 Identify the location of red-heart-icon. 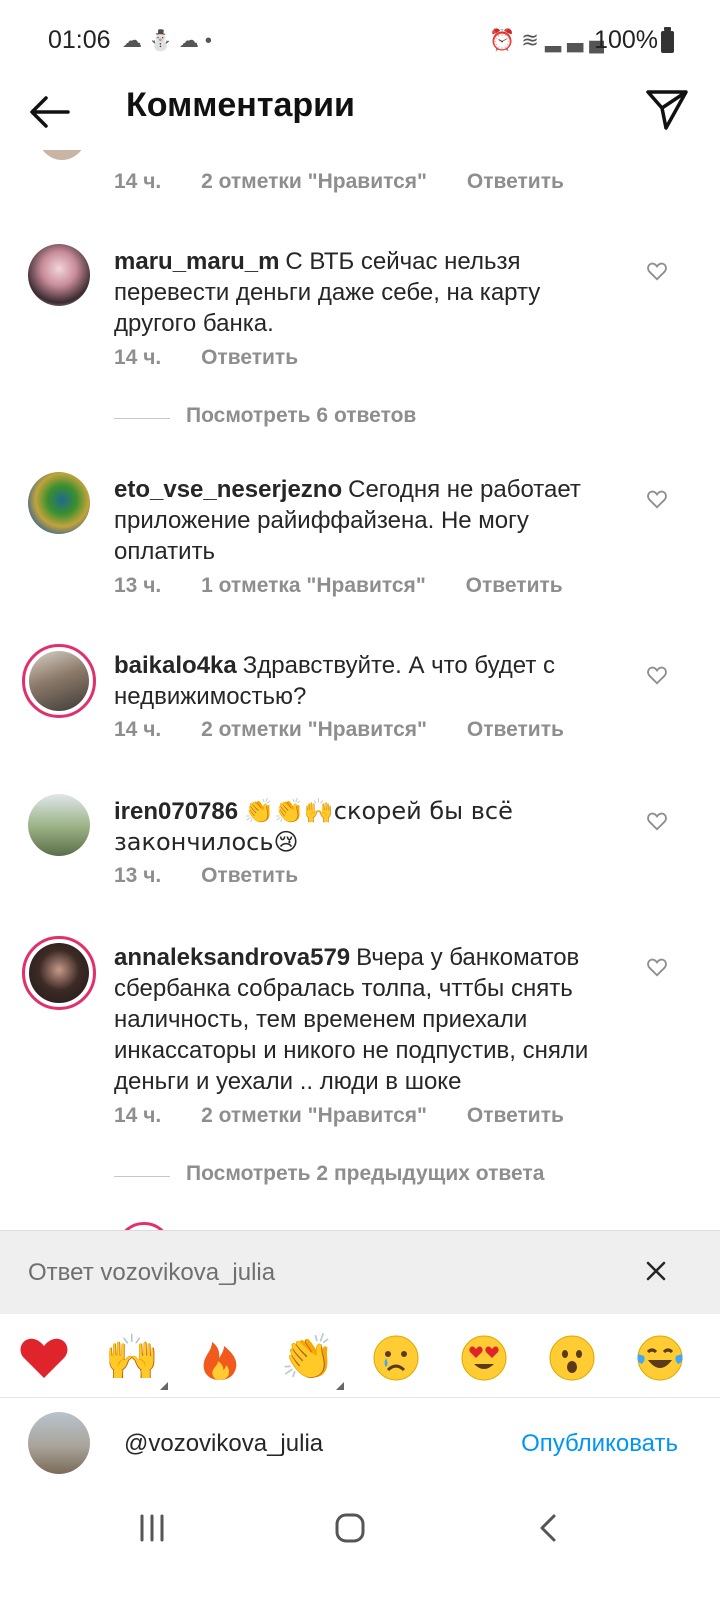
(44, 1358).